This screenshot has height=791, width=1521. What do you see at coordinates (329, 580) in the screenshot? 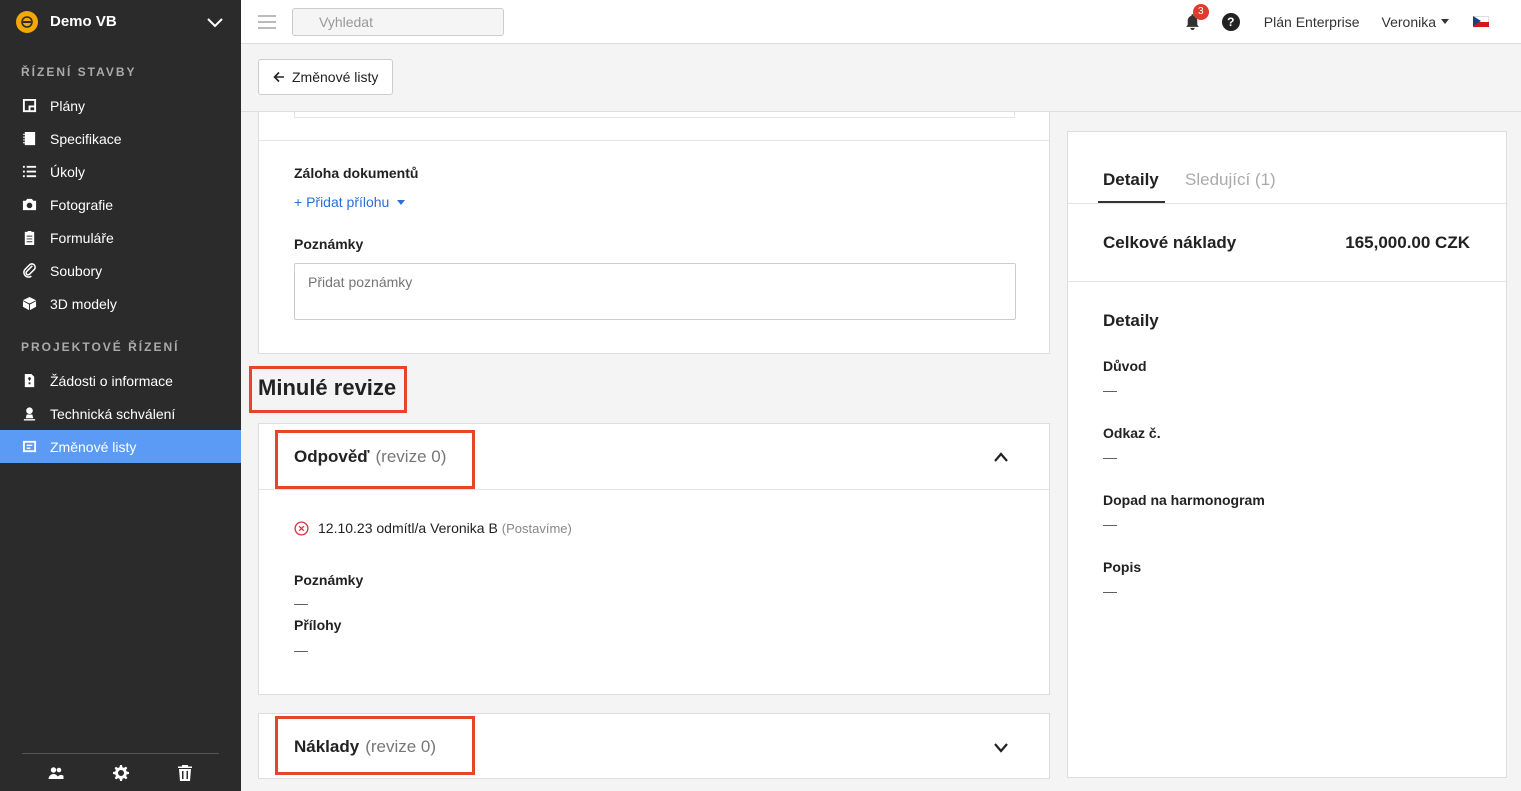
I see `response-notes-label: Poznámky` at bounding box center [329, 580].